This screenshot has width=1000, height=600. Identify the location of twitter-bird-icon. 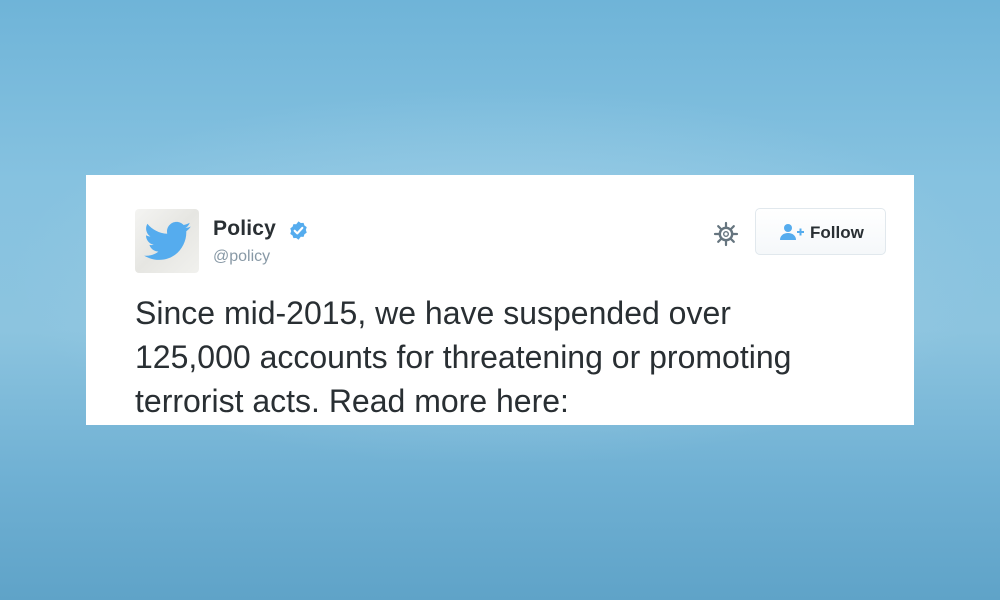
(167, 240).